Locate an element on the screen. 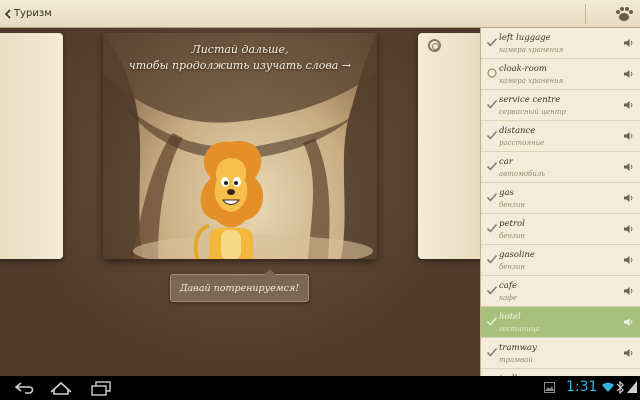 This screenshot has height=400, width=640. word-translation: кафе is located at coordinates (508, 298).